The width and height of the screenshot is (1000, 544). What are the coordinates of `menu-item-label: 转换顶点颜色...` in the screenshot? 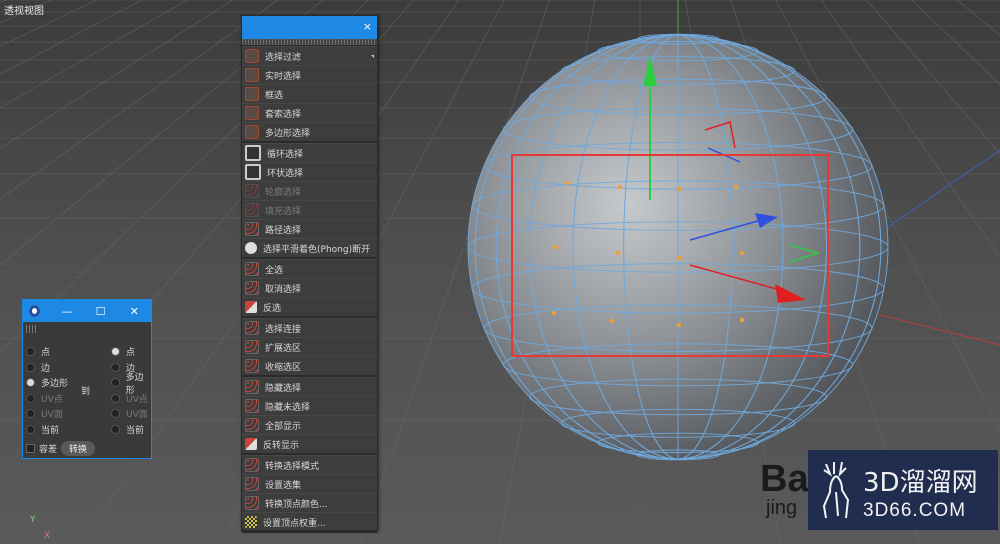 It's located at (296, 504).